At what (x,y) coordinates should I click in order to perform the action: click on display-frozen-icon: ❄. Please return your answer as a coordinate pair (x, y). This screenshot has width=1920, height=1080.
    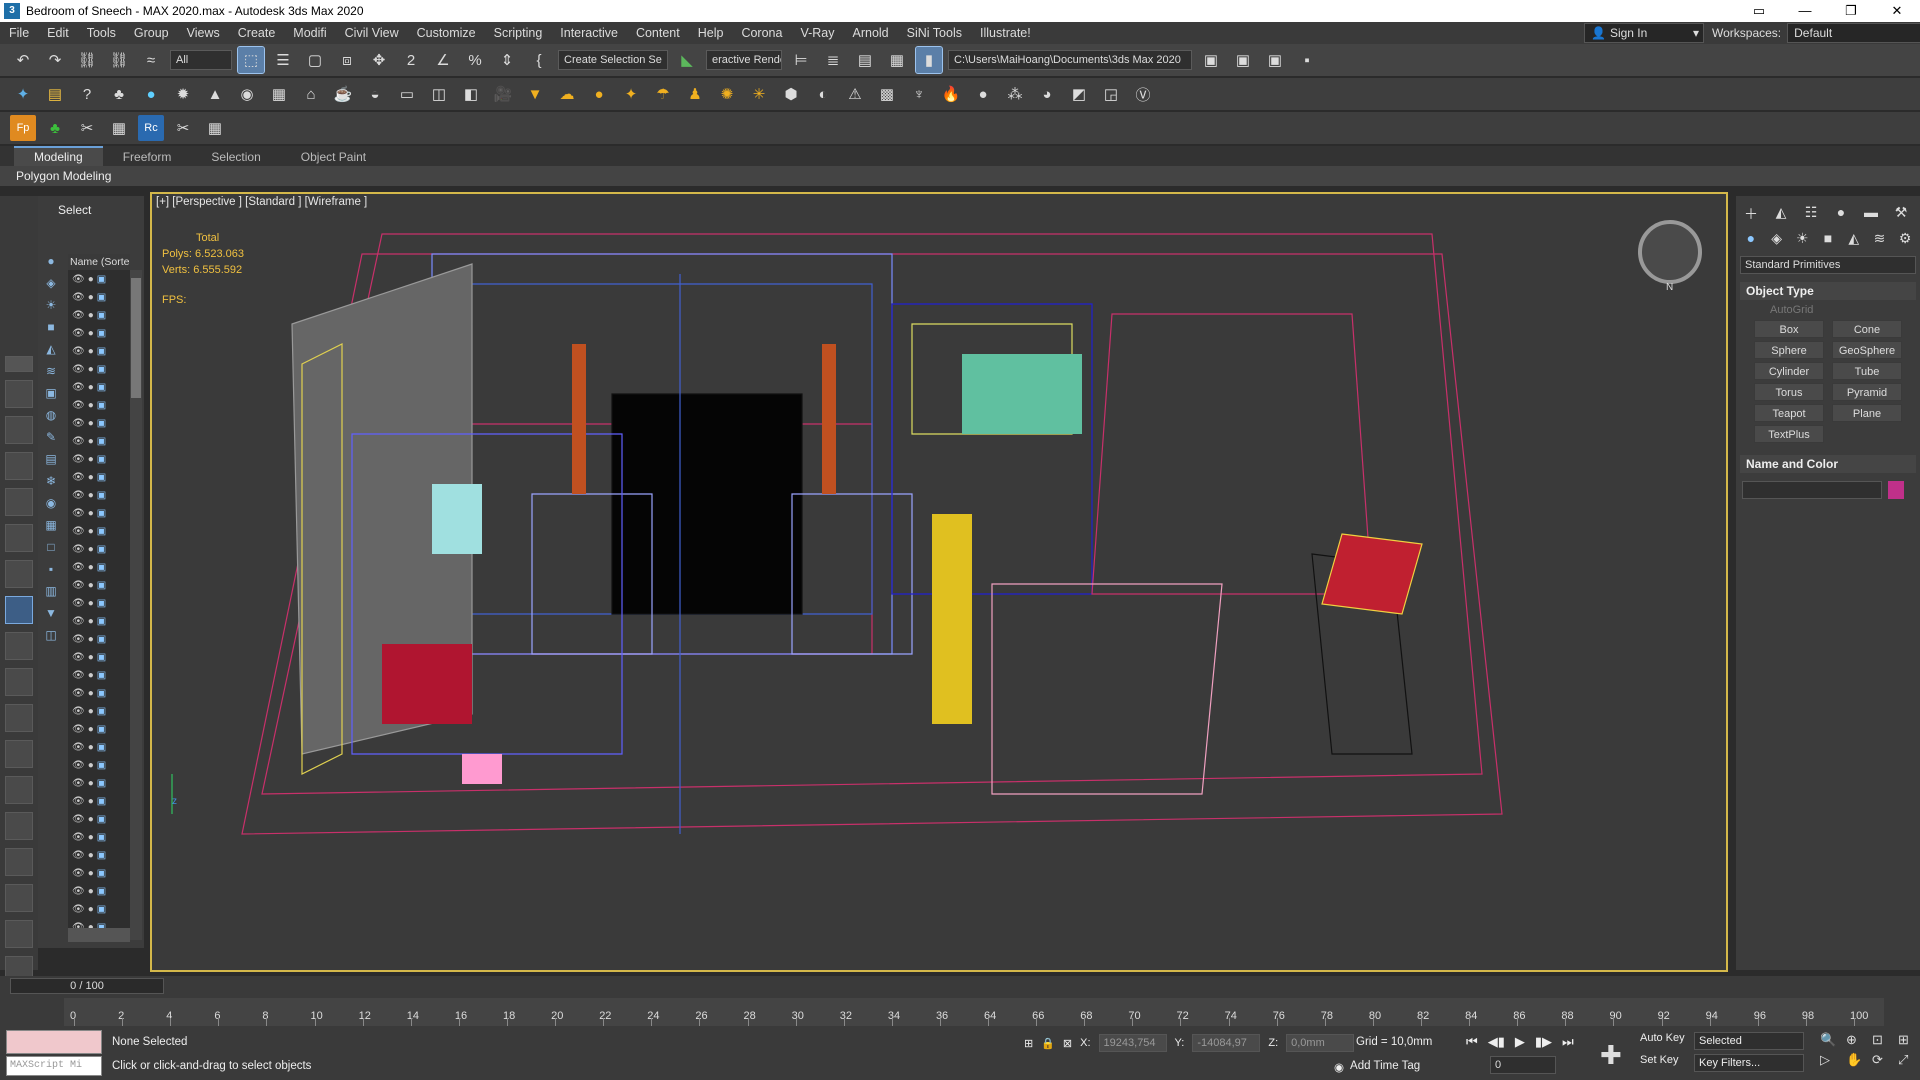
    Looking at the image, I should click on (51, 483).